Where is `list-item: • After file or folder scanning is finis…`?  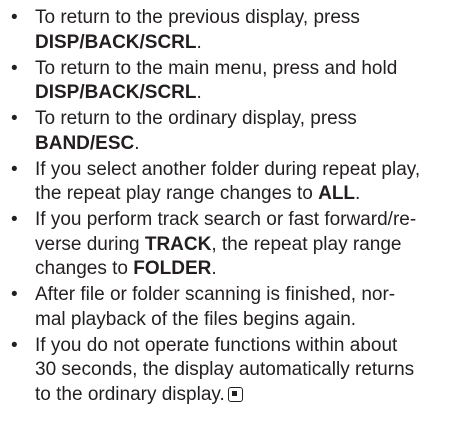
list-item: • After file or folder scanning is finis… is located at coordinates (227, 307).